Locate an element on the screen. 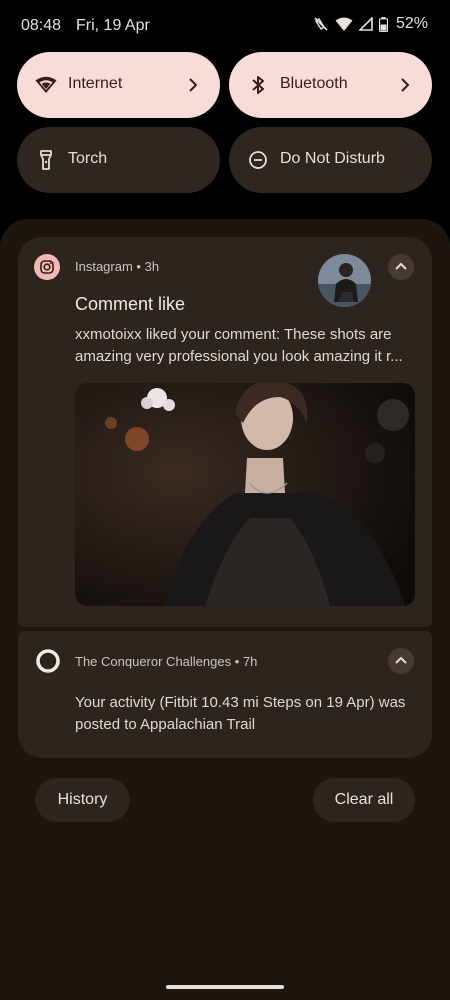 The image size is (450, 1000). notification-app-line: The Conqueror Challenges • 7h is located at coordinates (166, 661).